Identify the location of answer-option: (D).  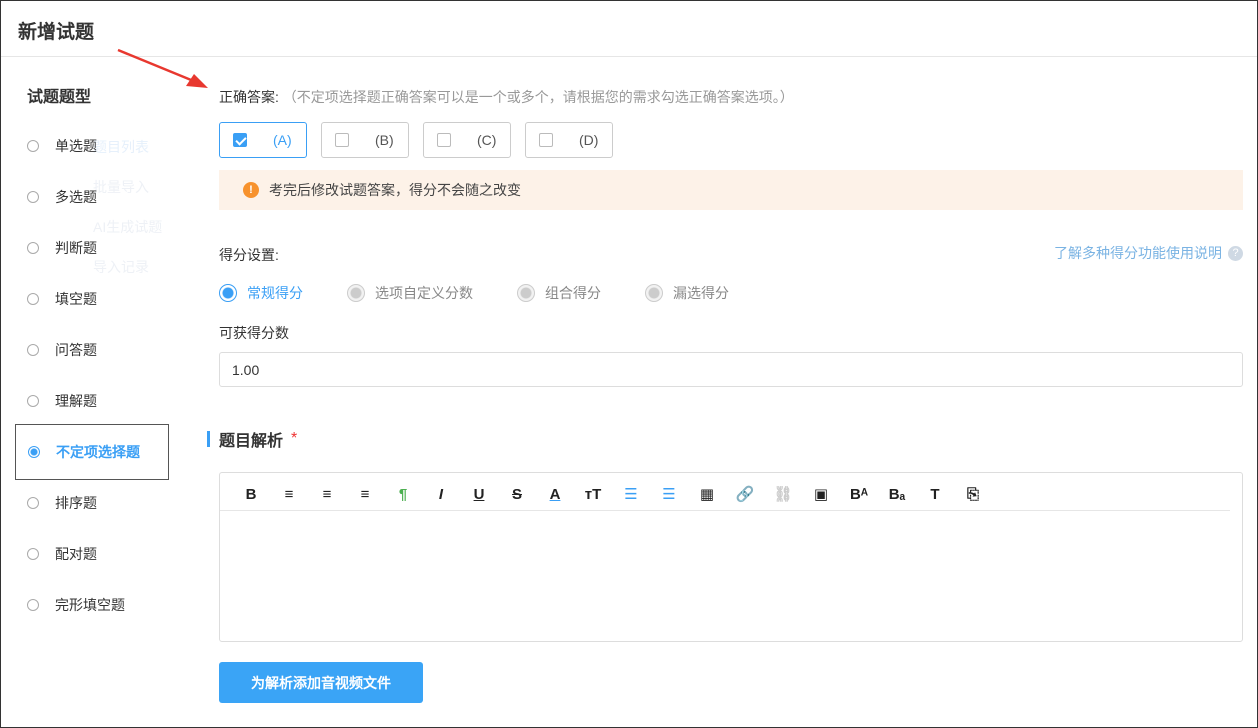
(569, 140).